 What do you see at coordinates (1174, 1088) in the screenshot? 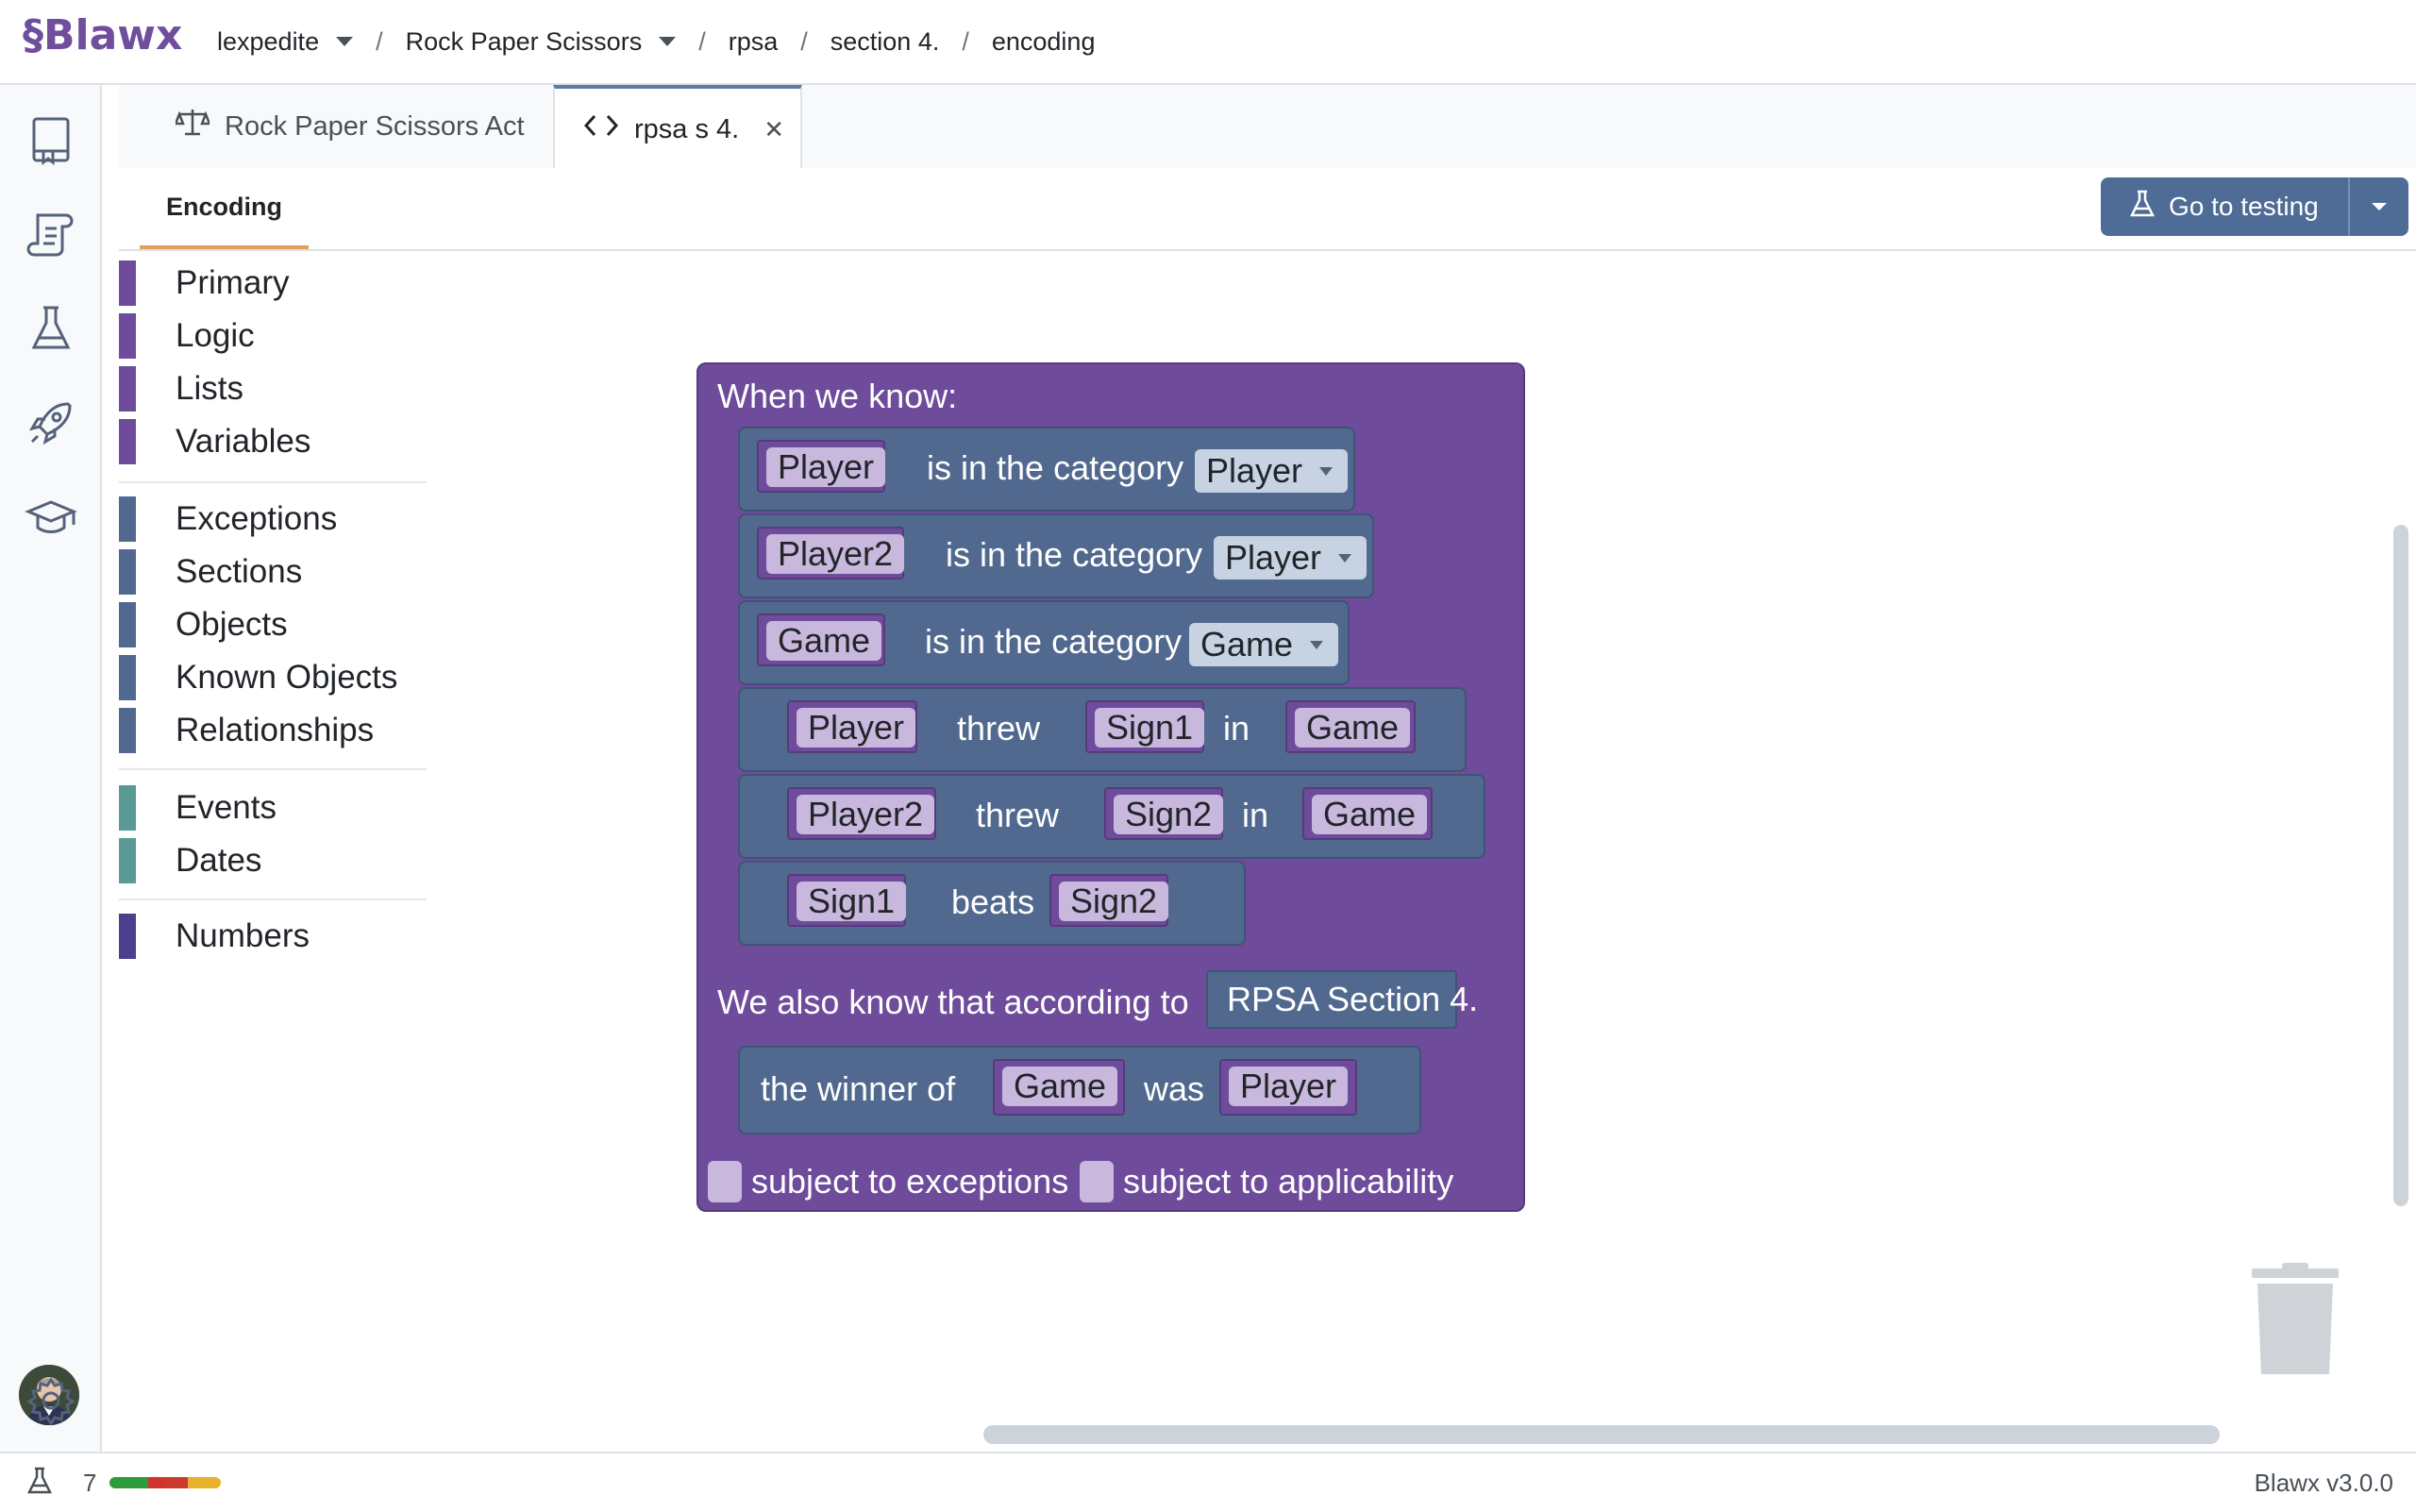
I see `relationship-text: was` at bounding box center [1174, 1088].